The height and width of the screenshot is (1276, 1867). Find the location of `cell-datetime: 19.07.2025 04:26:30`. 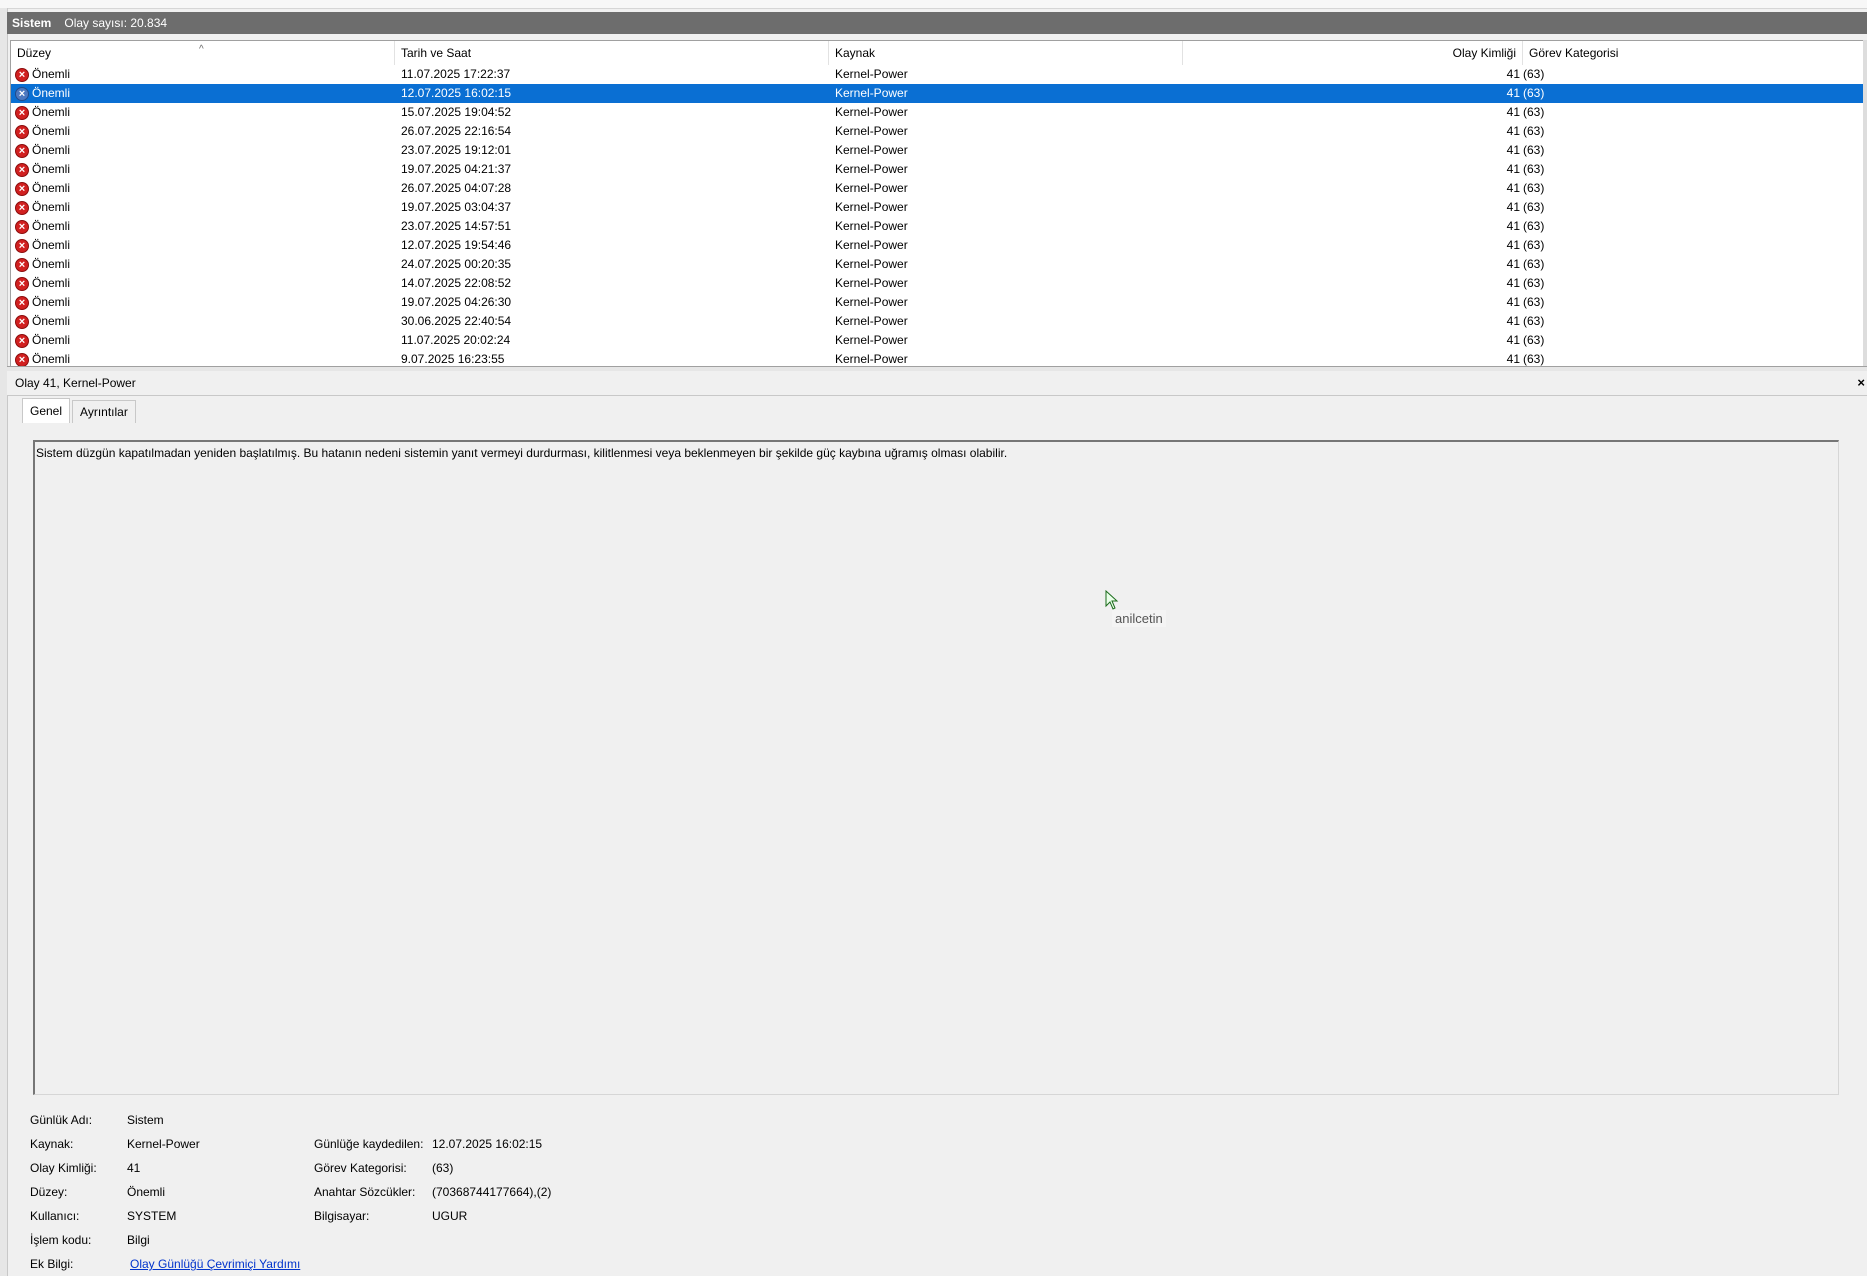

cell-datetime: 19.07.2025 04:26:30 is located at coordinates (456, 302).